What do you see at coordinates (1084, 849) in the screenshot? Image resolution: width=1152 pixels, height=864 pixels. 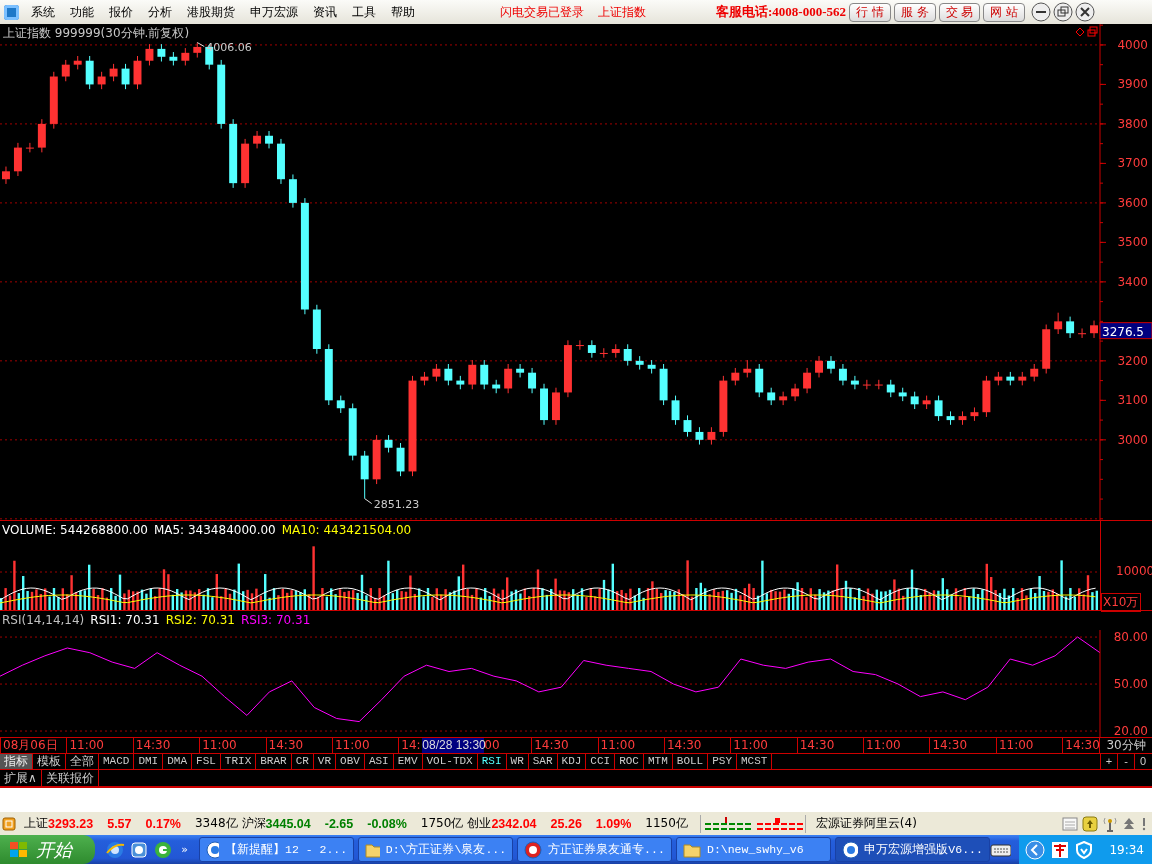 I see `shield-icon` at bounding box center [1084, 849].